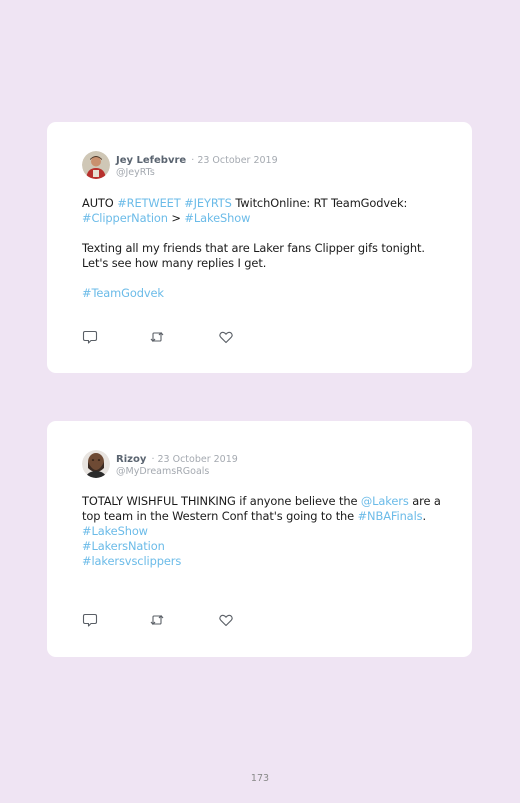 This screenshot has width=520, height=803. Describe the element at coordinates (176, 218) in the screenshot. I see `text-segment: >` at that location.